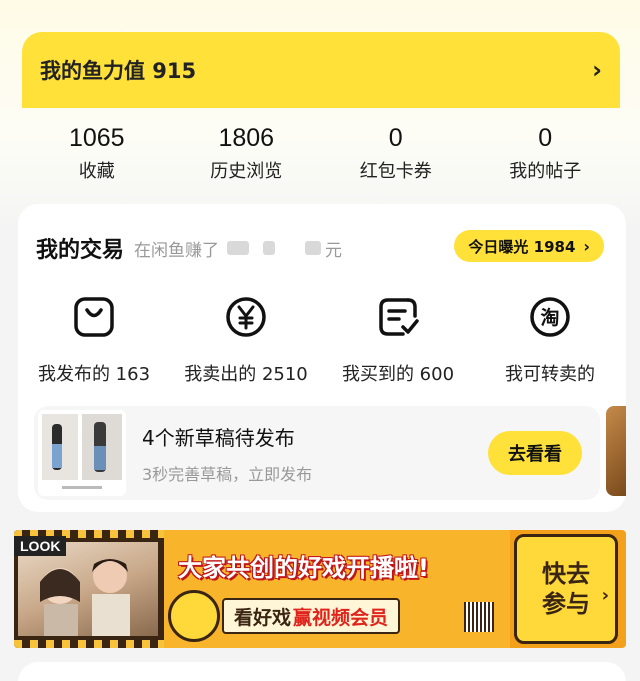 This screenshot has width=640, height=681. I want to click on draft-photo, so click(82, 453).